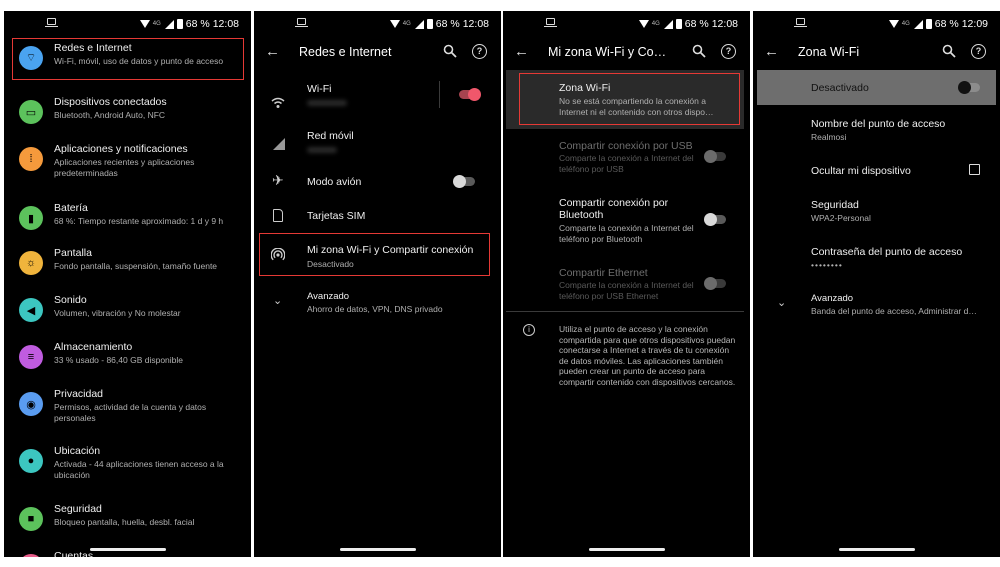 This screenshot has height=567, width=1000. Describe the element at coordinates (330, 136) in the screenshot. I see `mobile-network-label: Red móvil` at that location.